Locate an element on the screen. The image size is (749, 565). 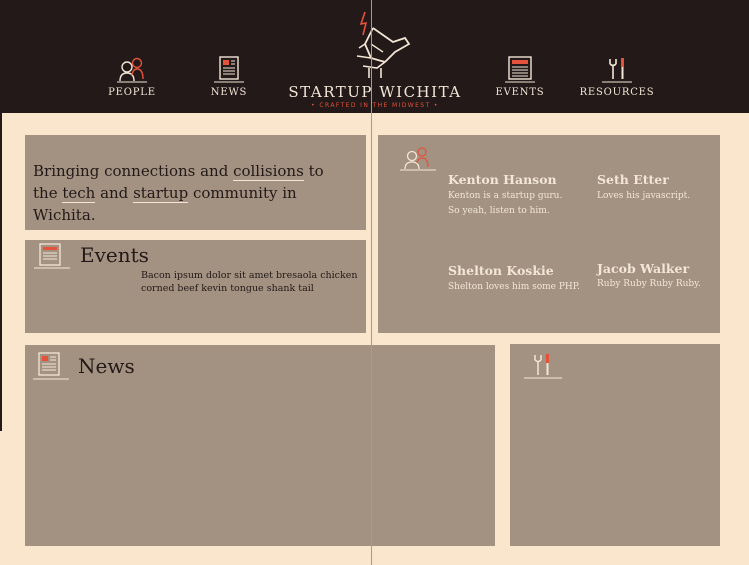
intro-text-segment: Bringing connections and is located at coordinates (133, 171).